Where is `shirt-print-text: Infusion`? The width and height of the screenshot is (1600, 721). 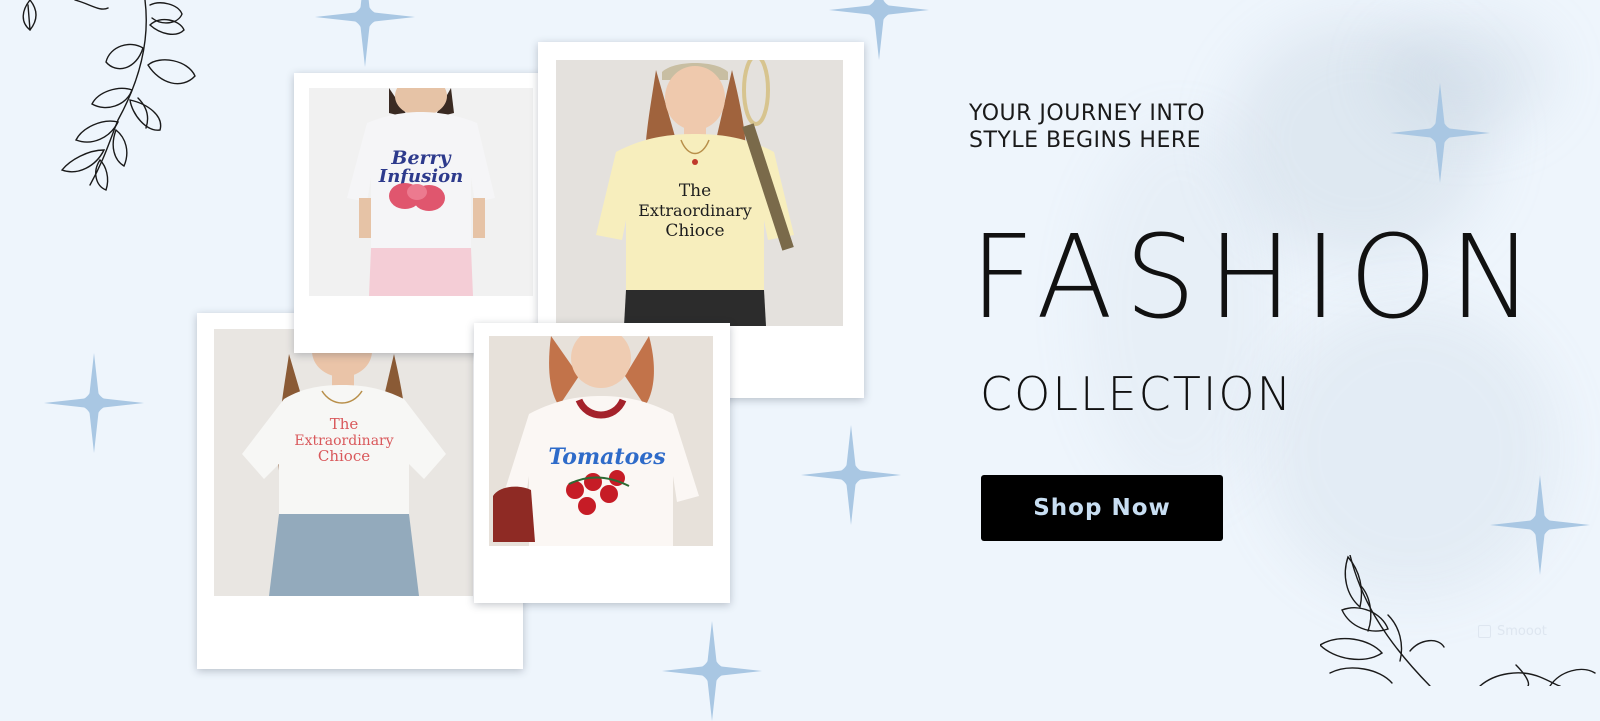
shirt-print-text: Infusion is located at coordinates (420, 176).